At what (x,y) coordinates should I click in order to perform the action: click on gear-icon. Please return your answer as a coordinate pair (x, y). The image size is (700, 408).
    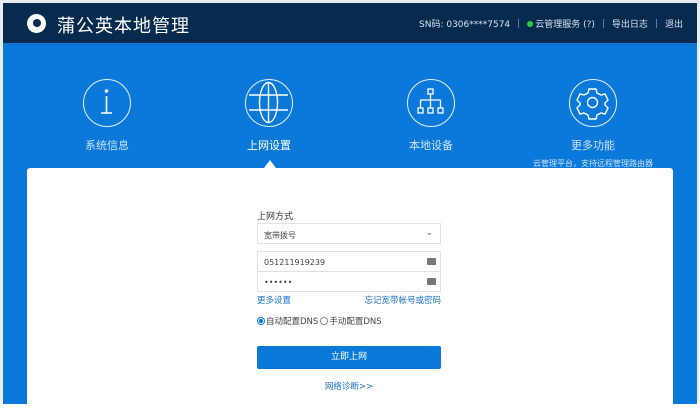
    Looking at the image, I should click on (593, 103).